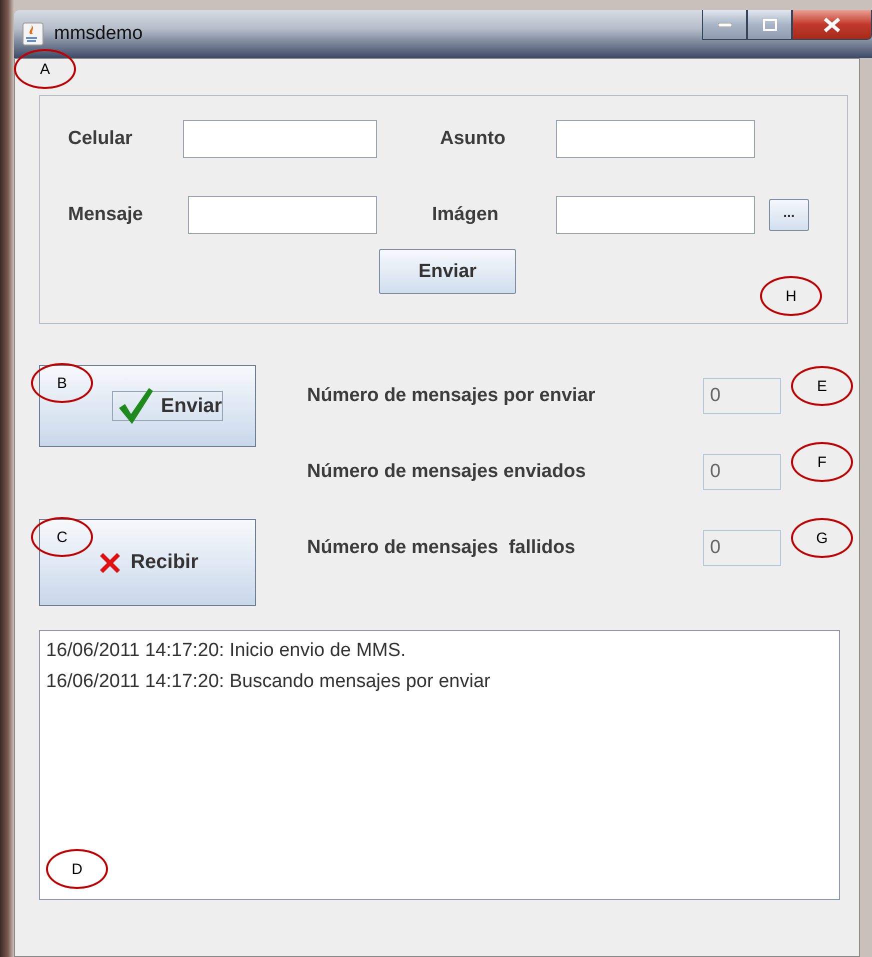 This screenshot has width=872, height=957. I want to click on minimize-button, so click(724, 25).